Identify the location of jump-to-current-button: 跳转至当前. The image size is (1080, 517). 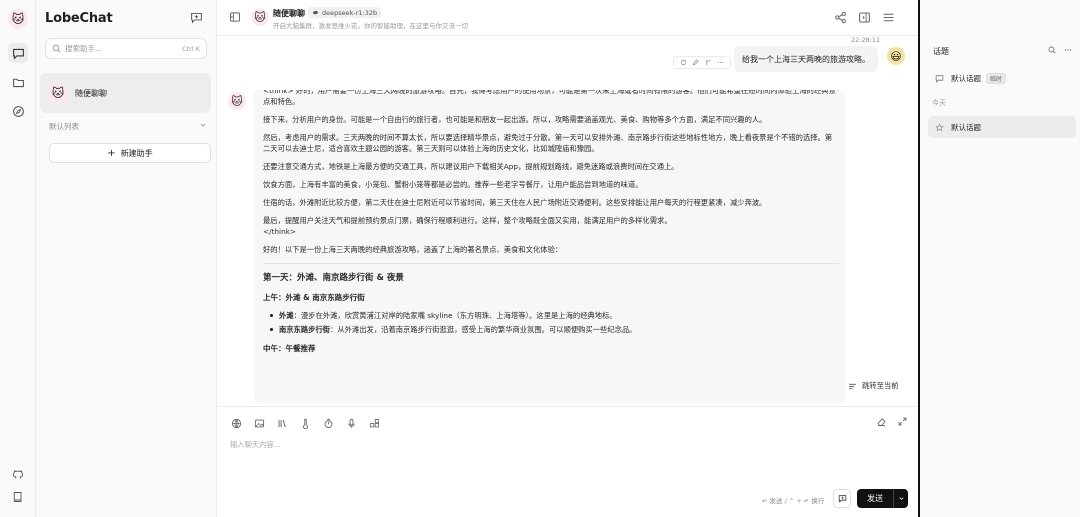
(873, 386).